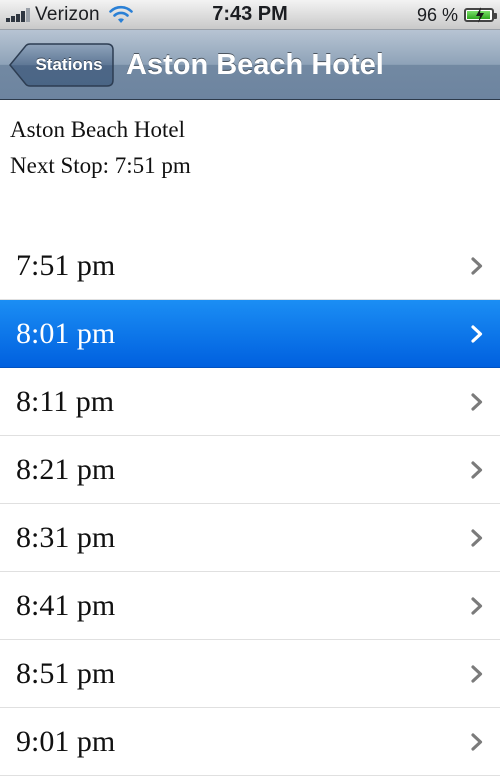 Image resolution: width=500 pixels, height=776 pixels. What do you see at coordinates (100, 165) in the screenshot?
I see `next-stop-label: Next Stop: 7:51 pm` at bounding box center [100, 165].